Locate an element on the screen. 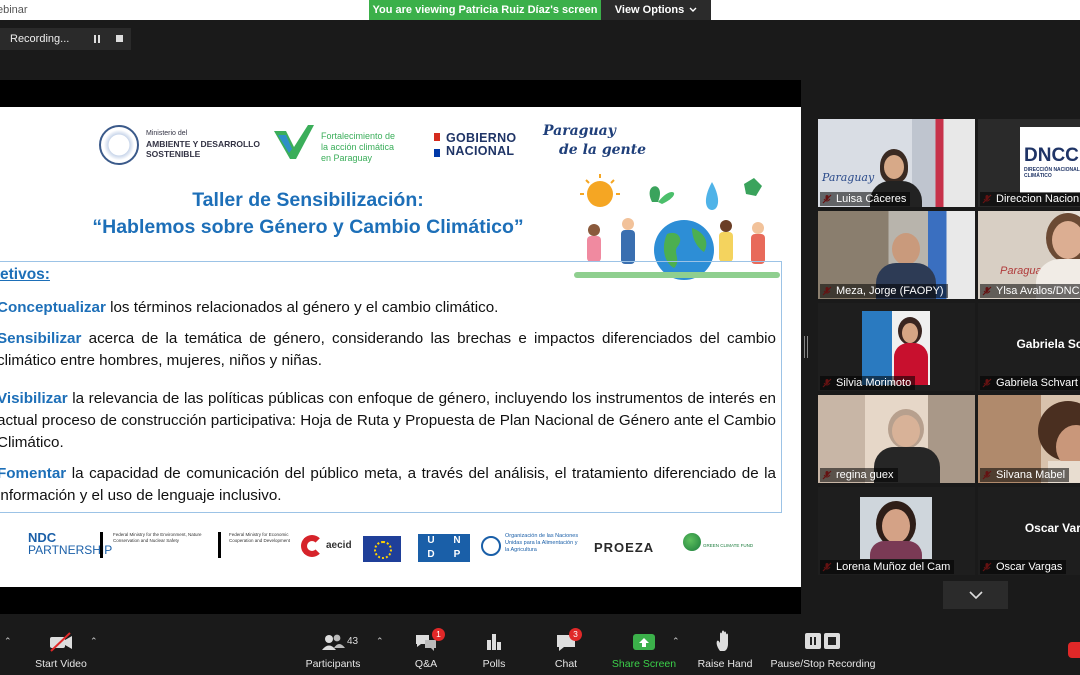  pause-stop-recording-button: Pause/Stop Recording is located at coordinates (823, 650).